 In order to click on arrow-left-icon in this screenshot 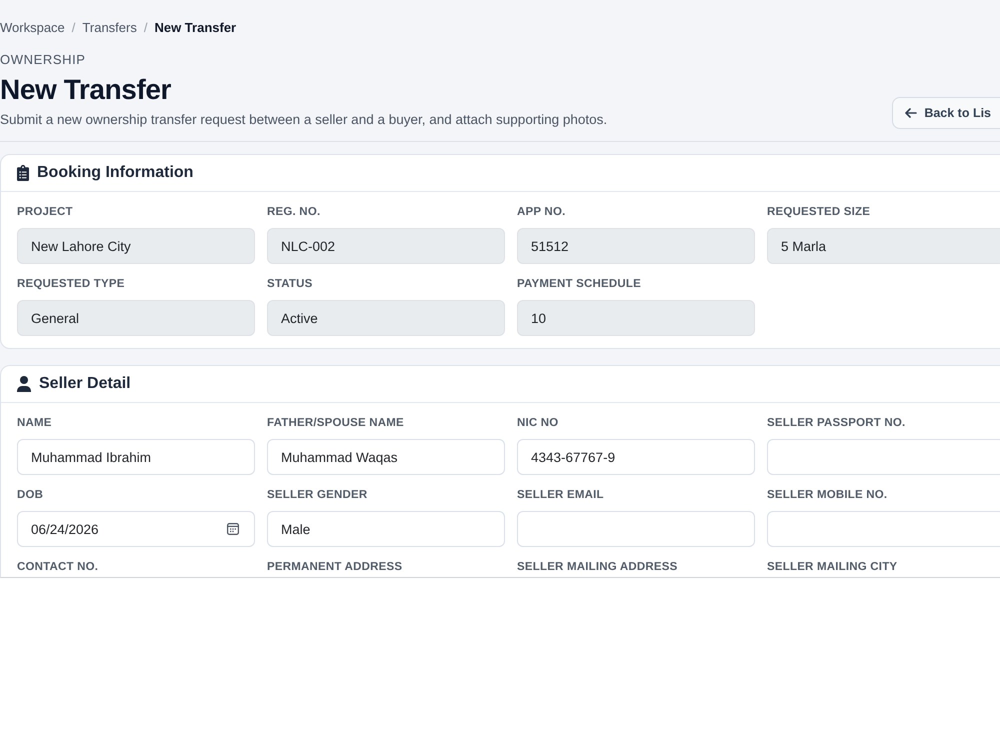, I will do `click(911, 113)`.